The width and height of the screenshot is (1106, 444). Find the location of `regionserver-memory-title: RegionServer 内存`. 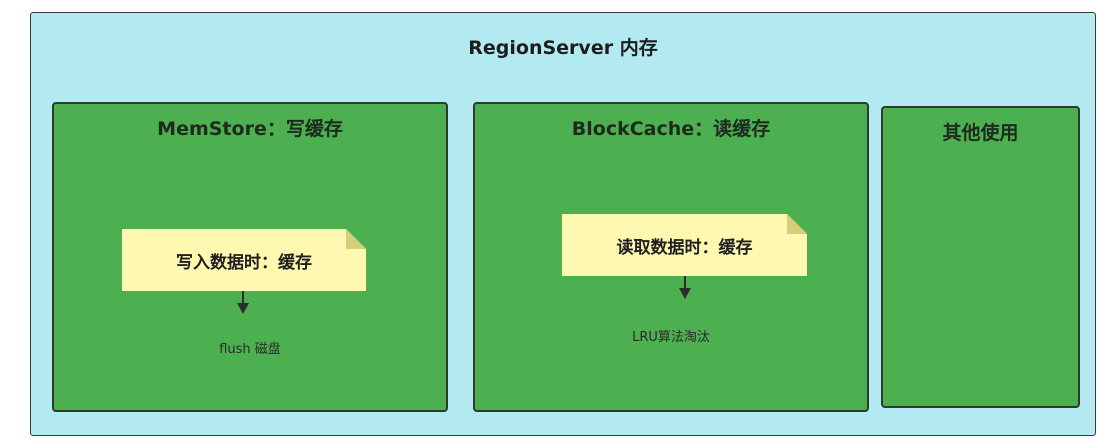

regionserver-memory-title: RegionServer 内存 is located at coordinates (563, 48).